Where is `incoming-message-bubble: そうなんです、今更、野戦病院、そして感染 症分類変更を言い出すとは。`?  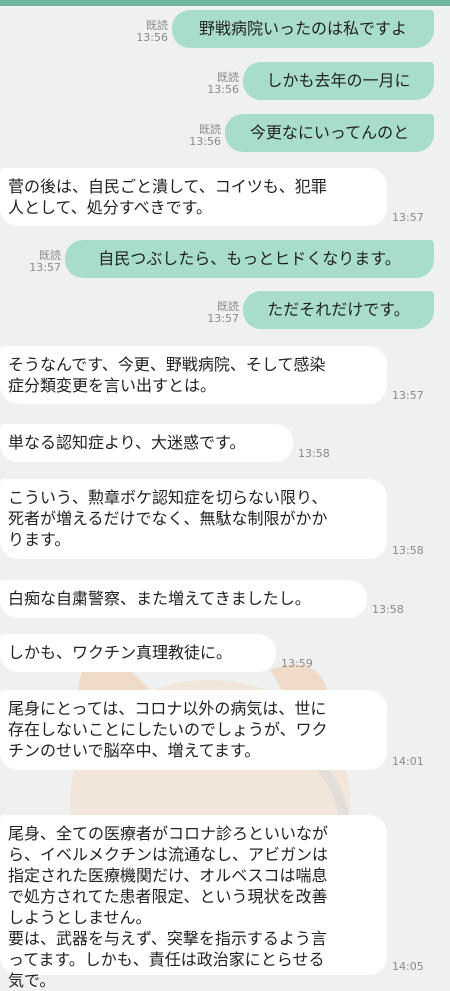
incoming-message-bubble: そうなんです、今更、野戦病院、そして感染 症分類変更を言い出すとは。 is located at coordinates (193, 375).